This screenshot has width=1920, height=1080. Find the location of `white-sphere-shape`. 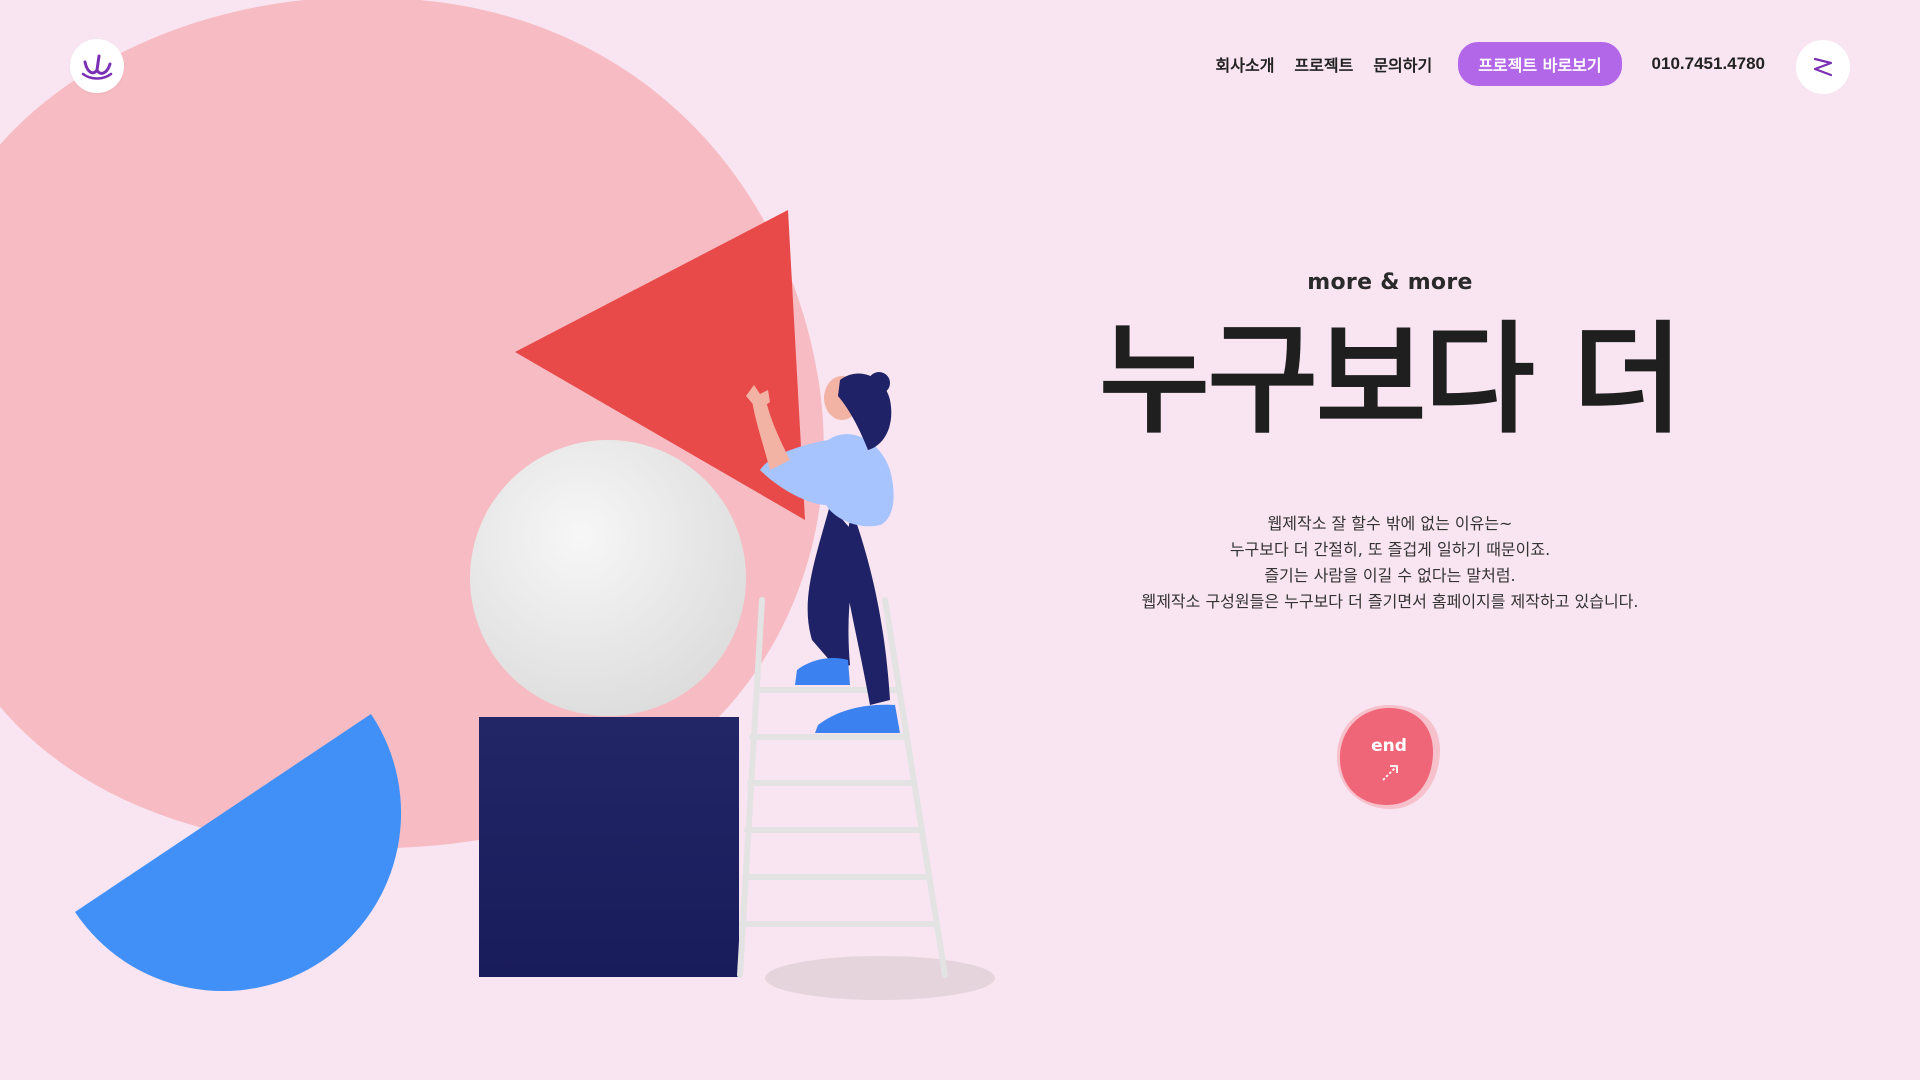

white-sphere-shape is located at coordinates (608, 578).